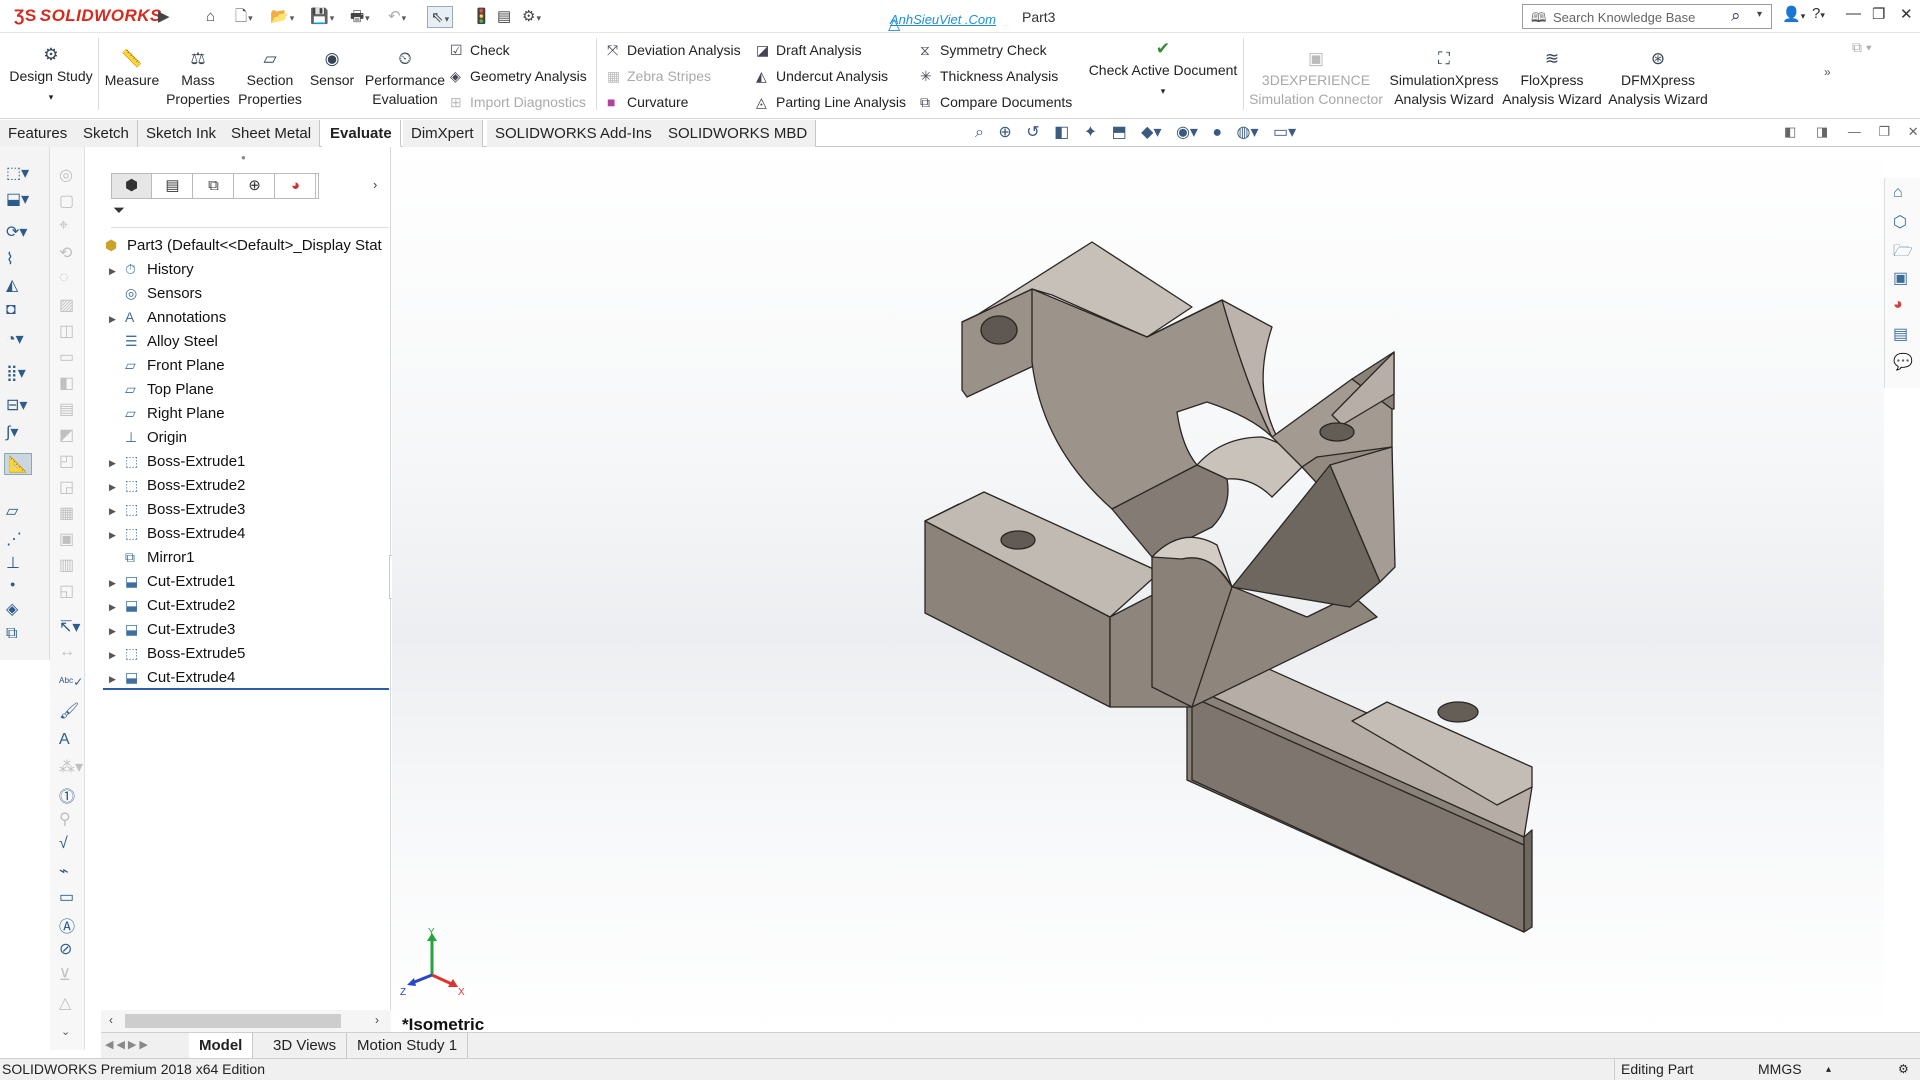  What do you see at coordinates (408, 1046) in the screenshot?
I see `tab-motion-study-1: Motion Study 1` at bounding box center [408, 1046].